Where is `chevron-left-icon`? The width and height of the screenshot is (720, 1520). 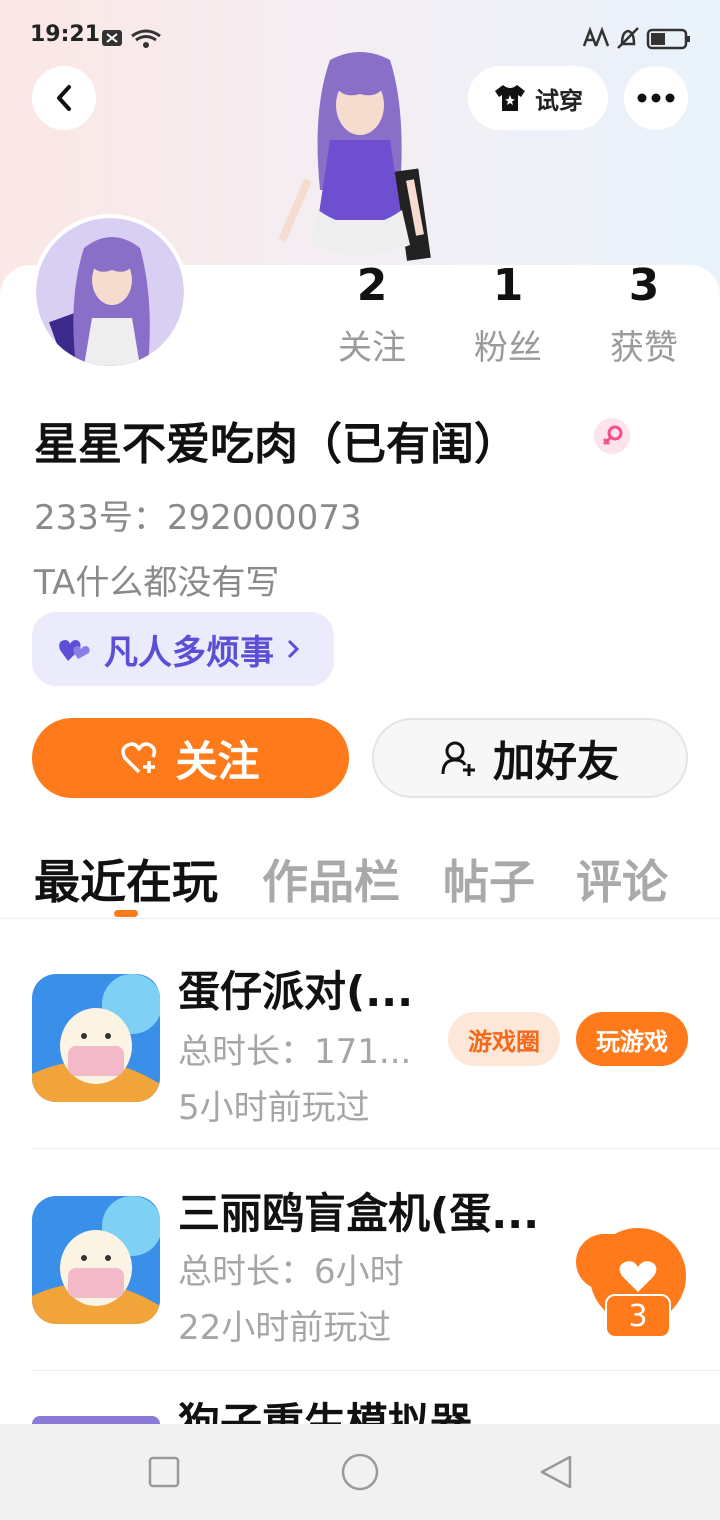 chevron-left-icon is located at coordinates (64, 98).